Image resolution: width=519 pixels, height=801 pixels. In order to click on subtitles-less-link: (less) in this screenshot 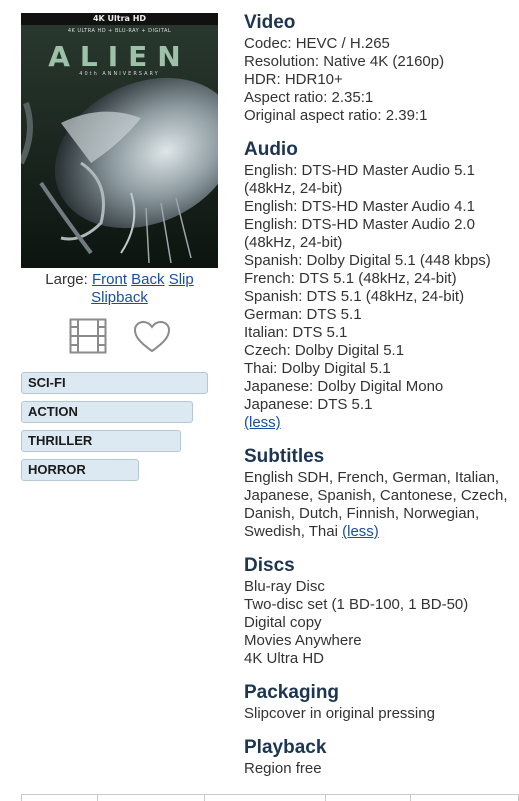, I will do `click(360, 531)`.